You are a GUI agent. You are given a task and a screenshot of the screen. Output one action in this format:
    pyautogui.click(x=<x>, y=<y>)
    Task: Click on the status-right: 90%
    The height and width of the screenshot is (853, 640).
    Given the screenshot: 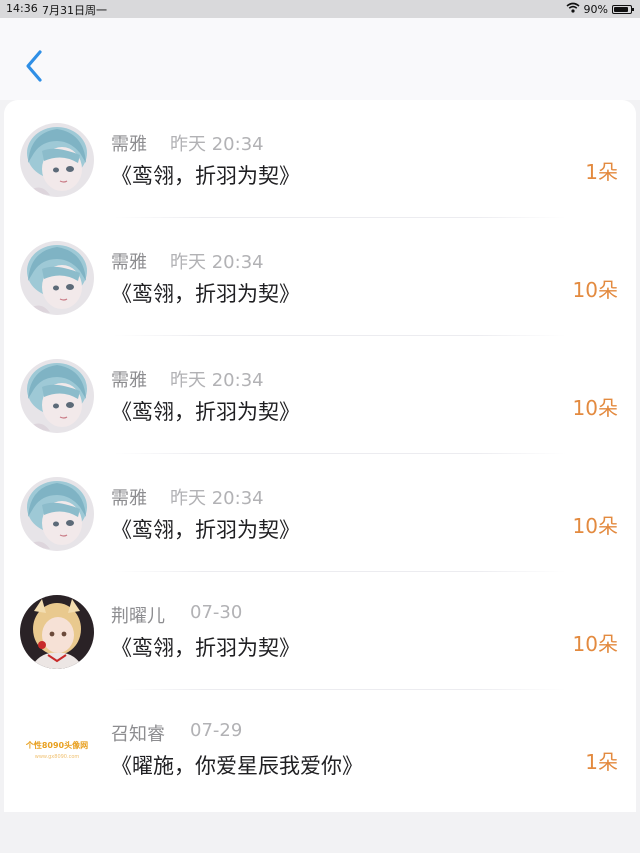 What is the action you would take?
    pyautogui.click(x=600, y=9)
    